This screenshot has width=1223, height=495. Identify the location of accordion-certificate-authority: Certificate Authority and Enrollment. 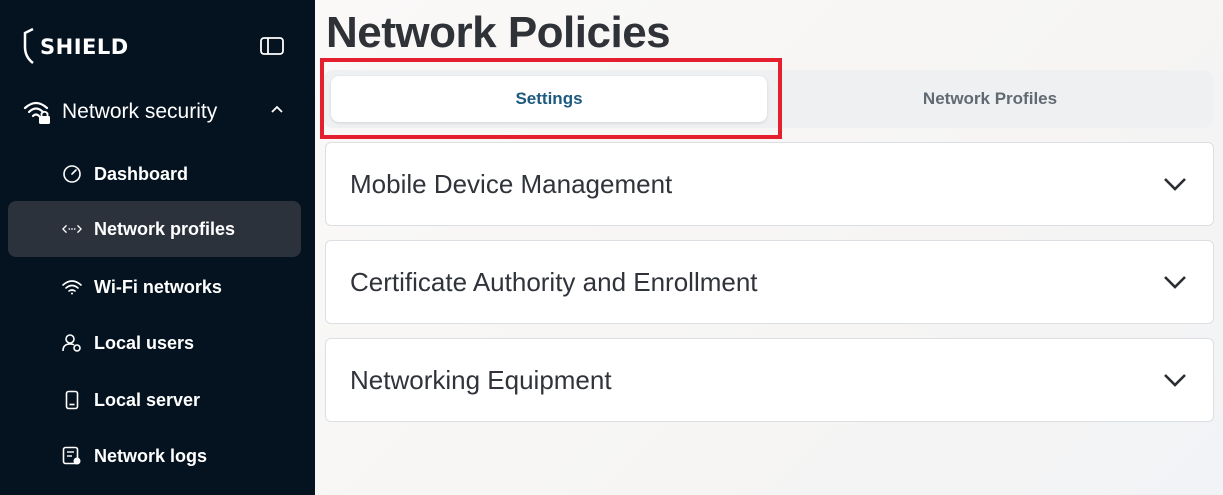
(769, 282).